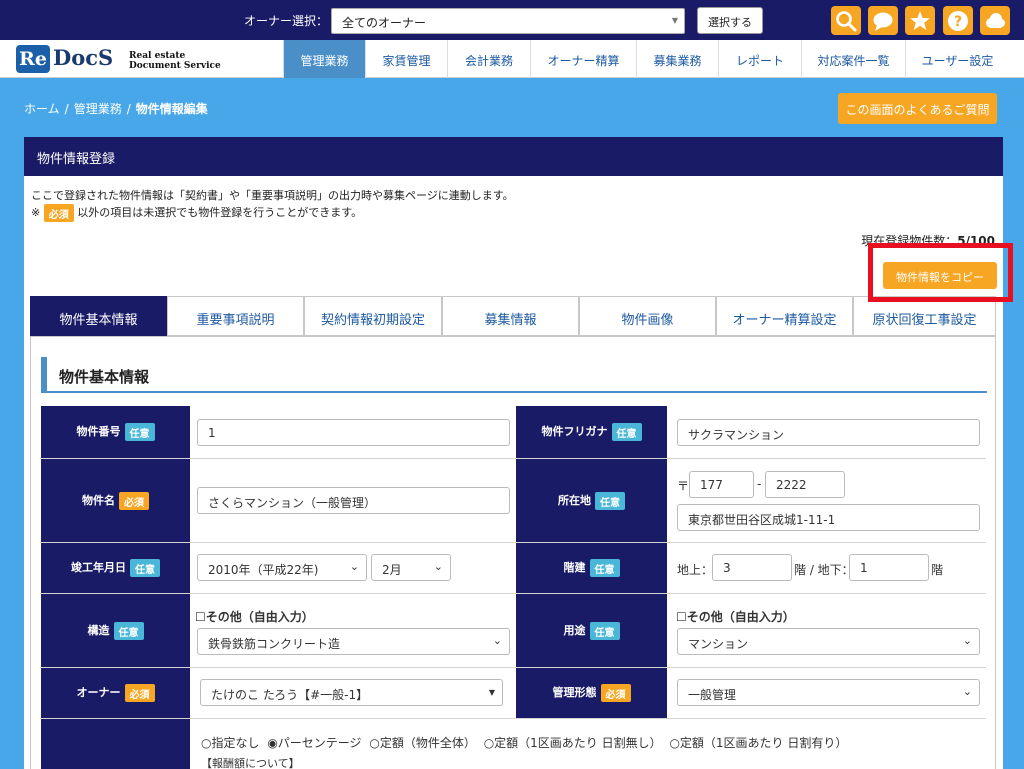 This screenshot has width=1024, height=769. What do you see at coordinates (510, 316) in the screenshot?
I see `tab-recruitment-info: 募集情報` at bounding box center [510, 316].